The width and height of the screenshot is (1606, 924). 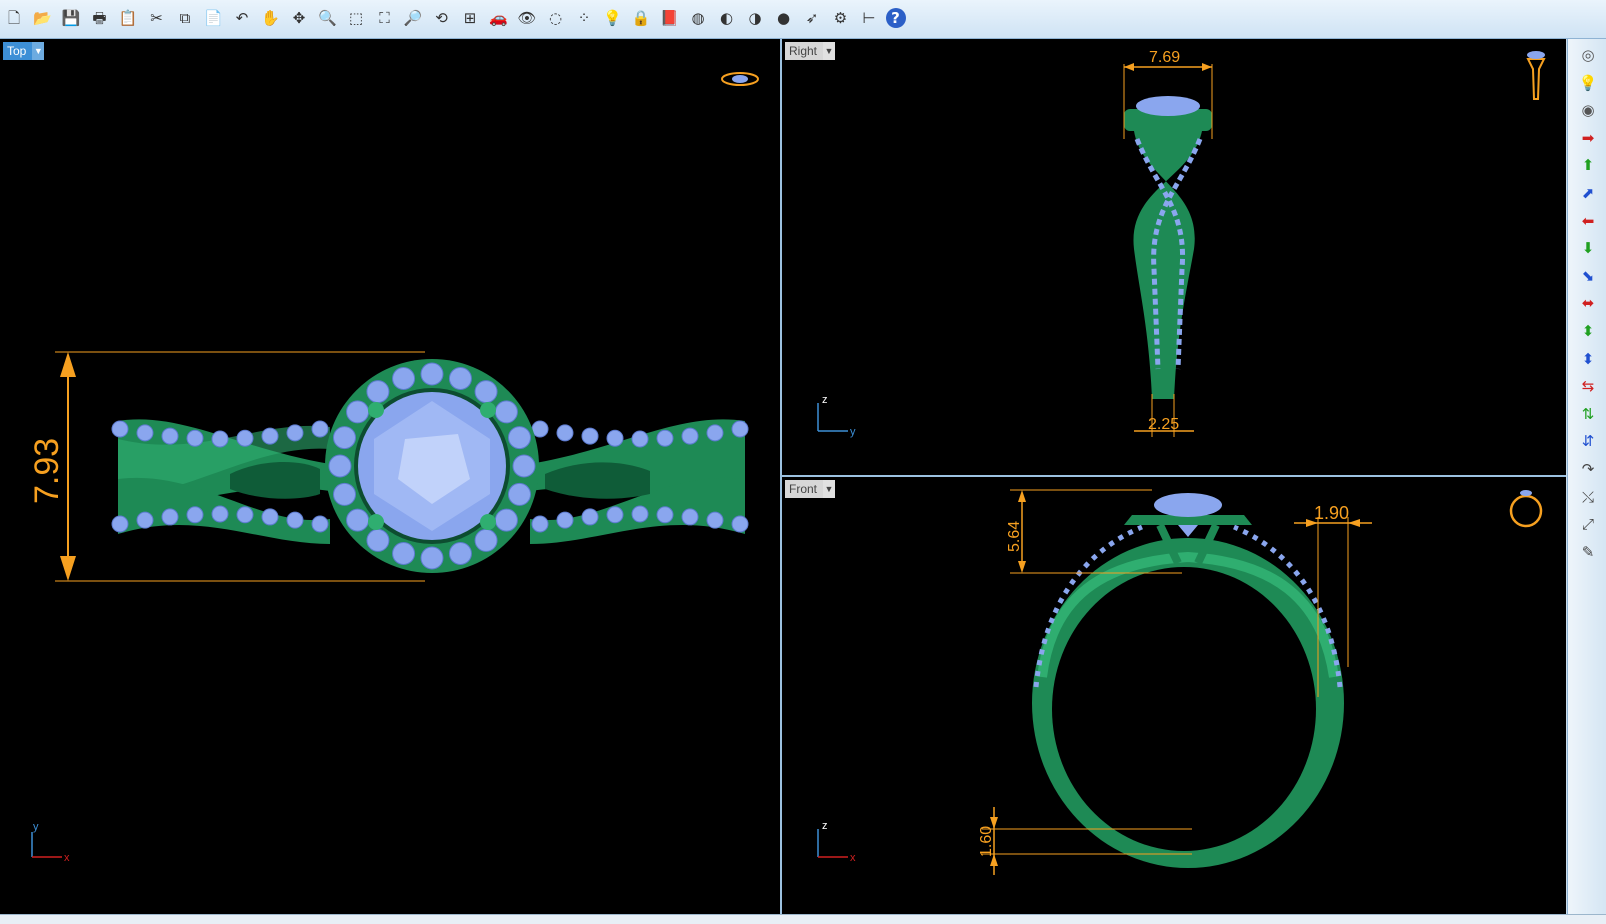 What do you see at coordinates (1588, 193) in the screenshot?
I see `move-out-icon: ⬈` at bounding box center [1588, 193].